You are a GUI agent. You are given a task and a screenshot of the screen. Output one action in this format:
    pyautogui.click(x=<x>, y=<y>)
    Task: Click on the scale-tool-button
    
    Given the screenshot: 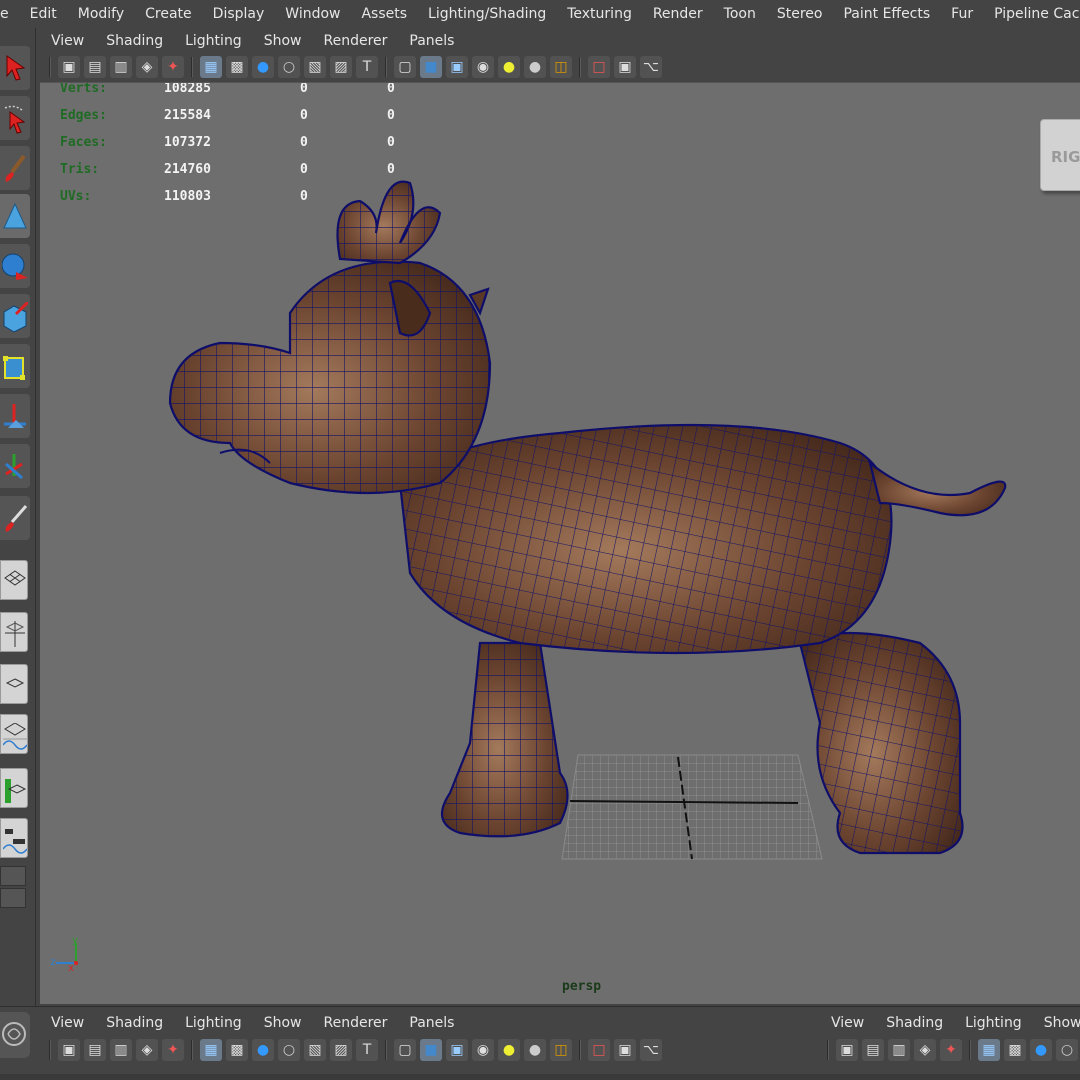 What is the action you would take?
    pyautogui.click(x=15, y=366)
    